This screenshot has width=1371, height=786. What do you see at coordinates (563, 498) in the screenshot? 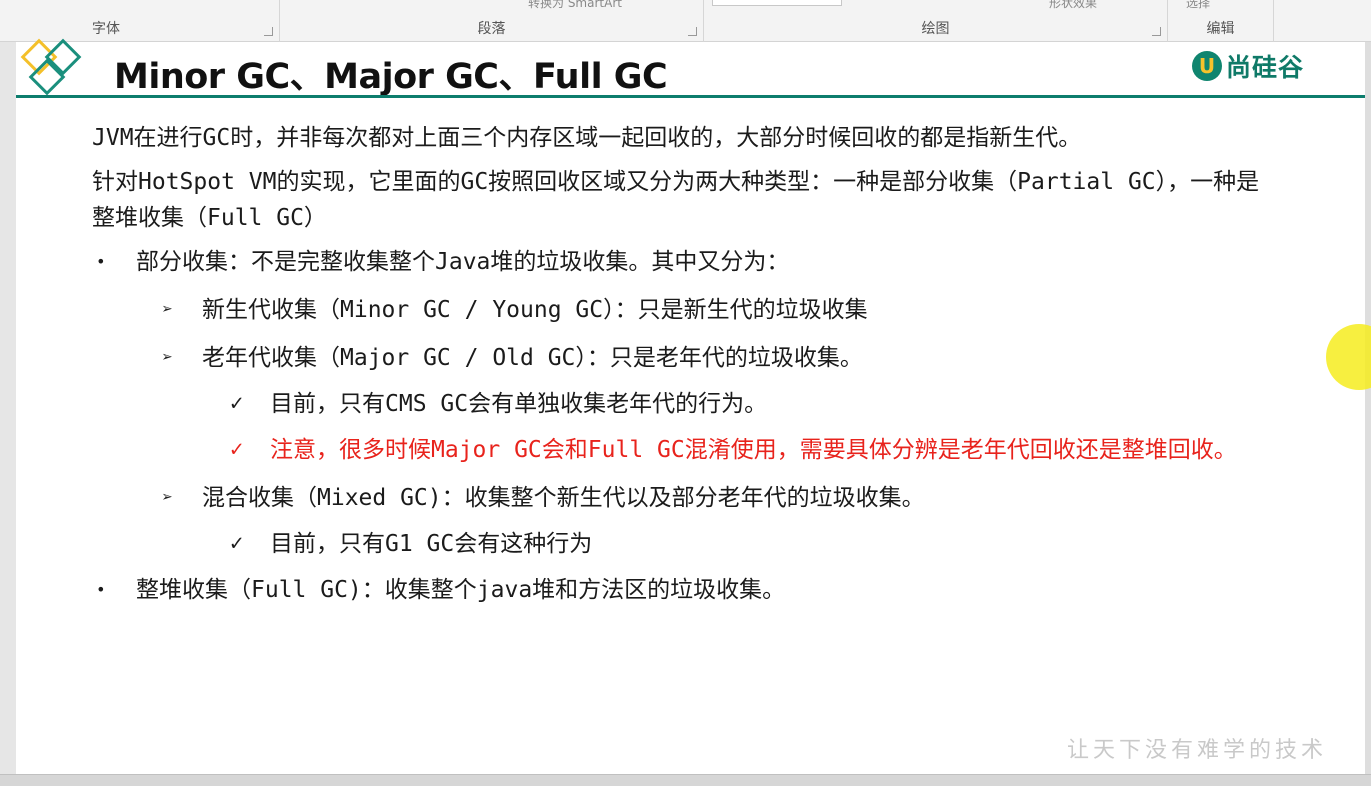
I see `list-item-text: 混合收集（Mixed GC)：收集整个新生代以及部分老年代的垃圾收集。` at bounding box center [563, 498].